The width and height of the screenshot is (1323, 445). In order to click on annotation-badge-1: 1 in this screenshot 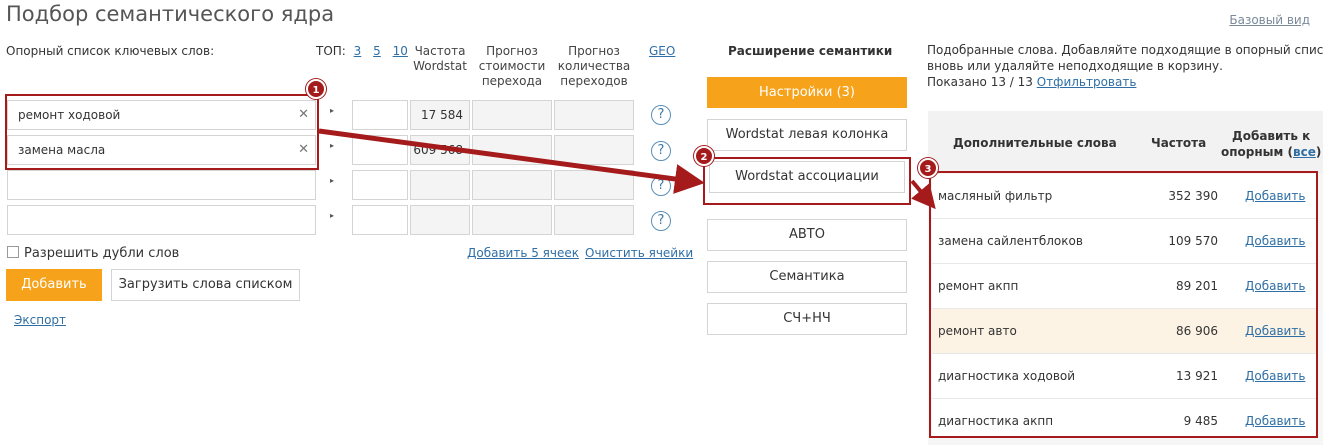, I will do `click(316, 89)`.